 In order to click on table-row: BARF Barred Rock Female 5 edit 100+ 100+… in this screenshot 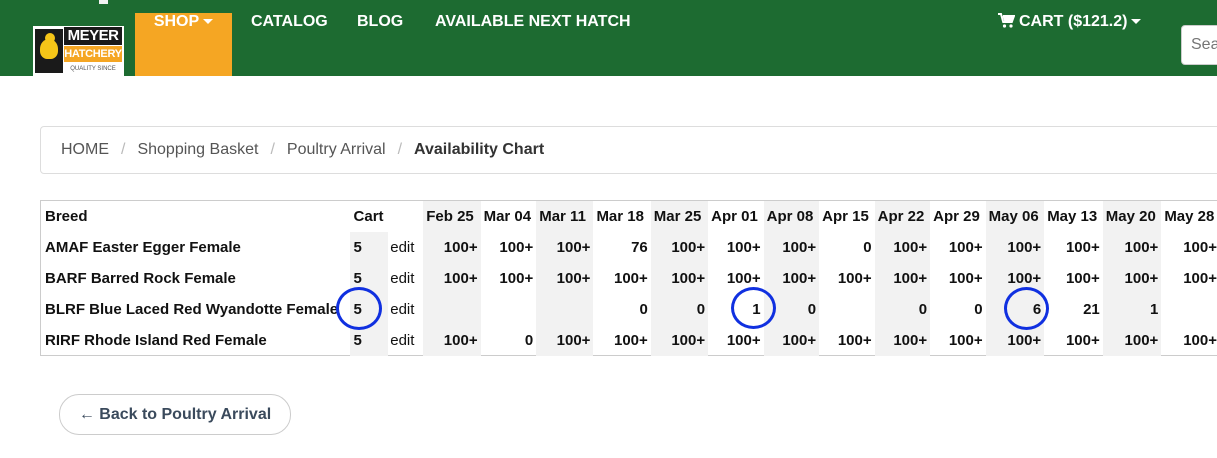, I will do `click(629, 278)`.